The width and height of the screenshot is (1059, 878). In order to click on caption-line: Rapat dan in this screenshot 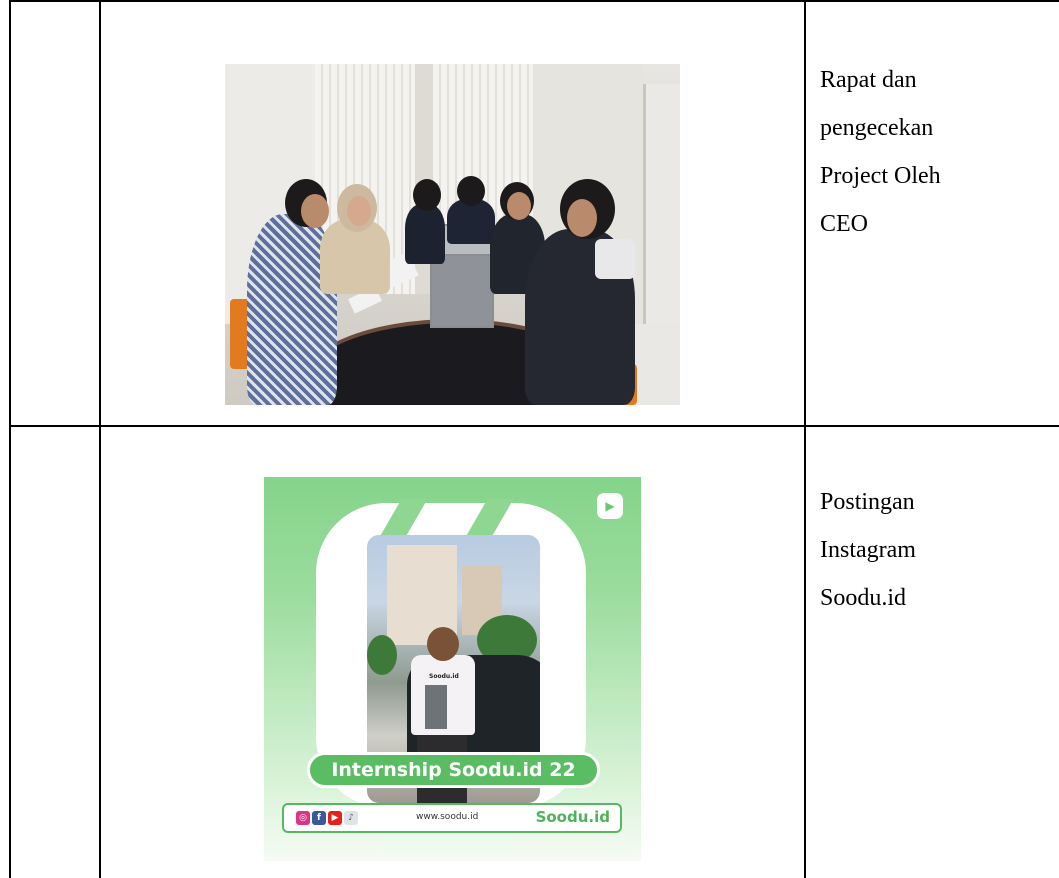, I will do `click(868, 80)`.